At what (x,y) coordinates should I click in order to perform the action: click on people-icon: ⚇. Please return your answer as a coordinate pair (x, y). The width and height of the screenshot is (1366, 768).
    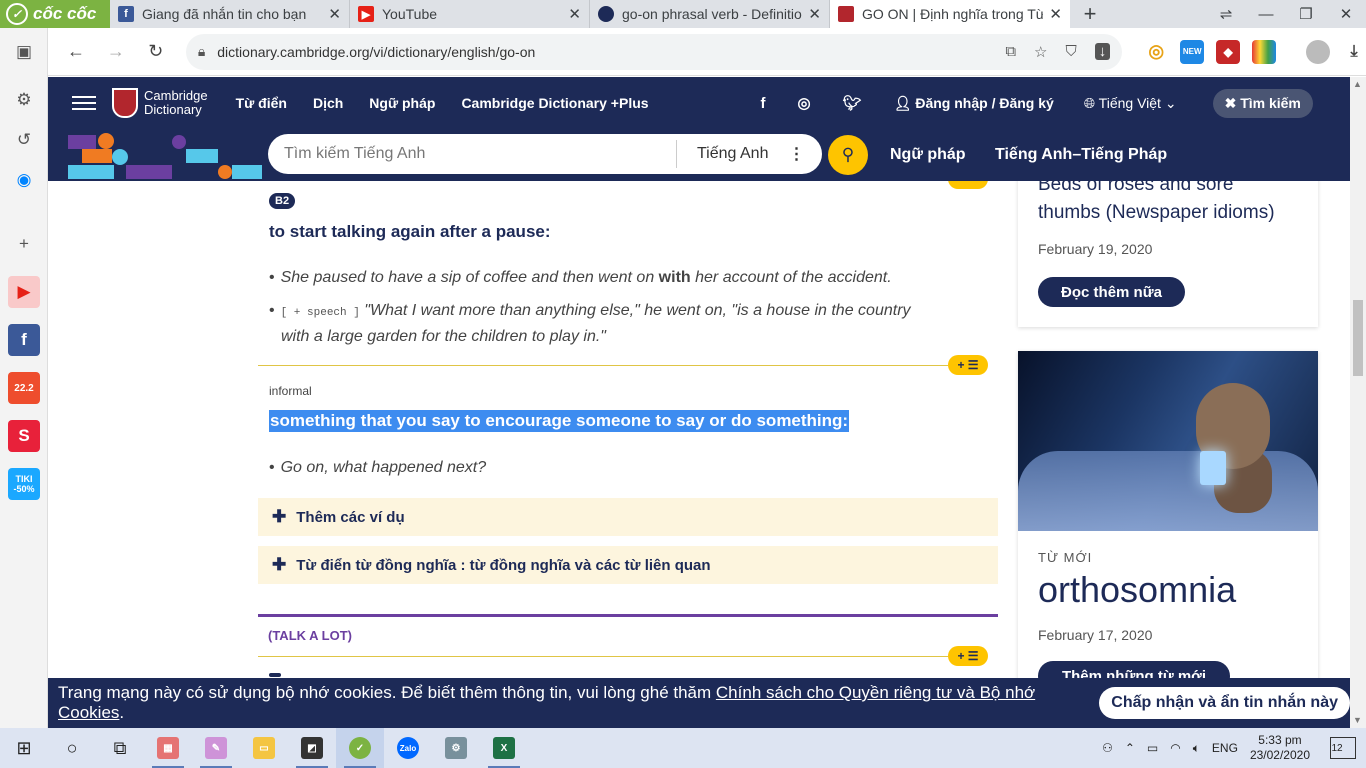
    Looking at the image, I should click on (1107, 748).